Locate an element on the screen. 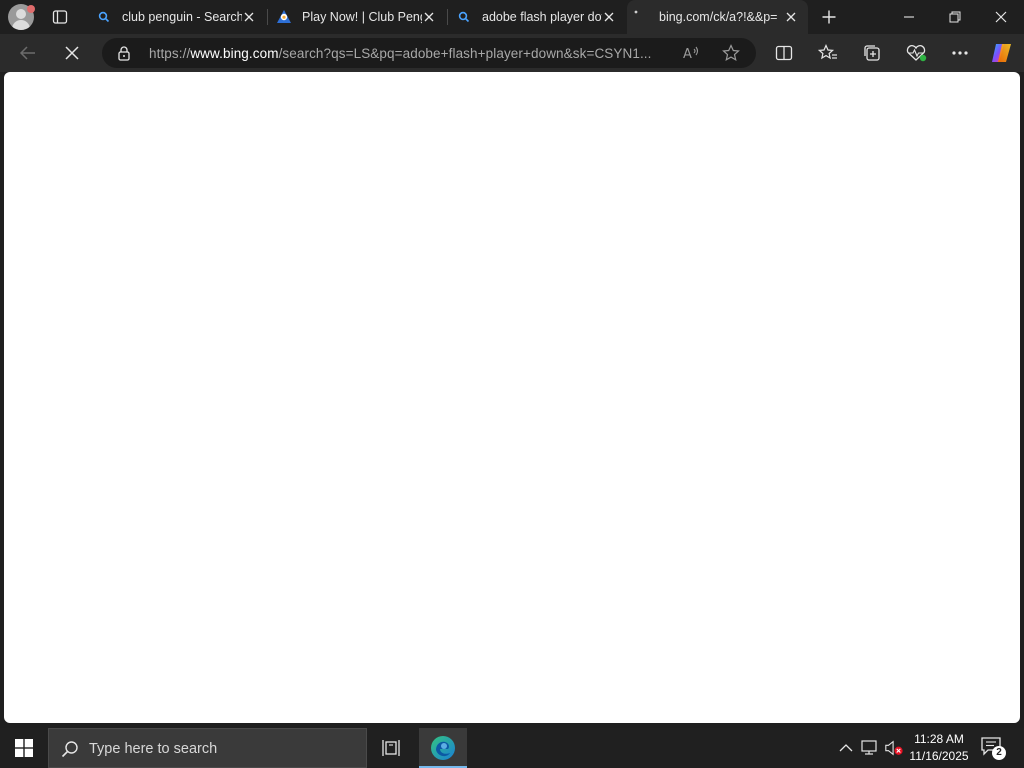 This screenshot has height=768, width=1024. task-view-button is located at coordinates (392, 748).